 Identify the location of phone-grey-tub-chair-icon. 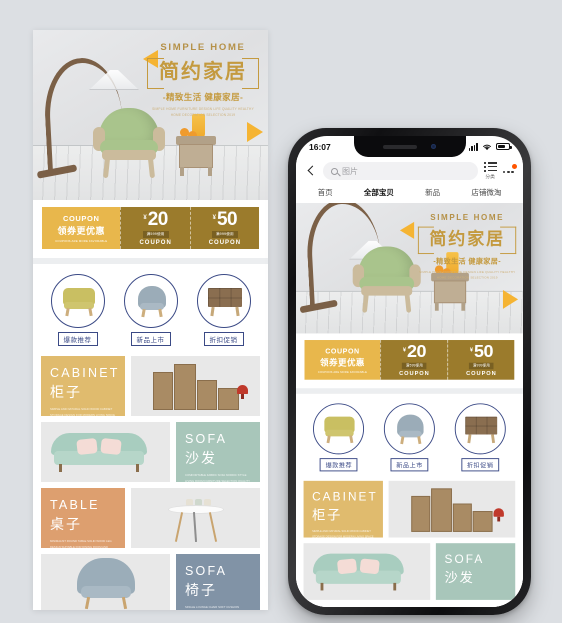
(410, 429).